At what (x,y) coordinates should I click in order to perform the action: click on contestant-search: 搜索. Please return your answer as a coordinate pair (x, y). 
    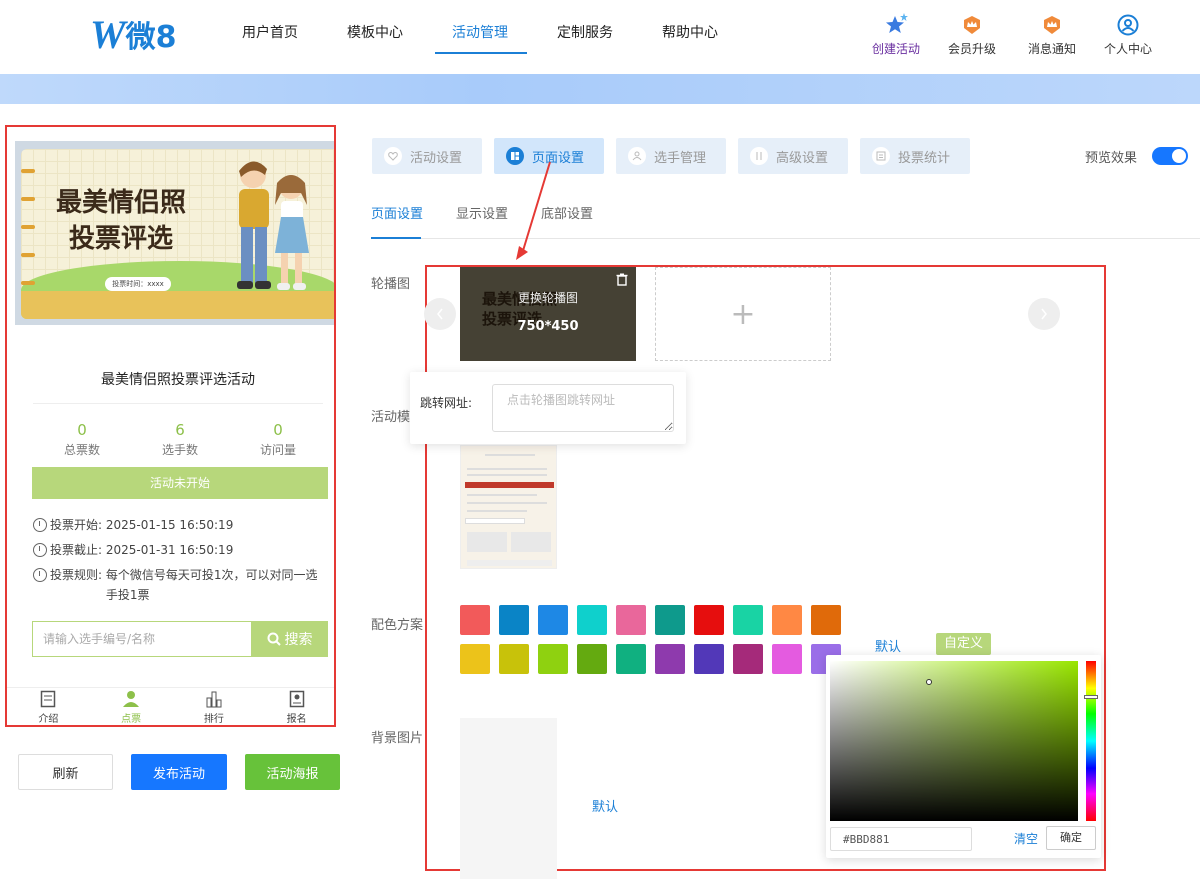
    Looking at the image, I should click on (180, 639).